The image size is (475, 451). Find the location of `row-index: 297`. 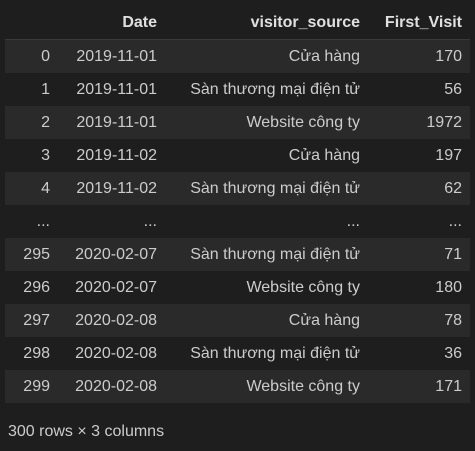

row-index: 297 is located at coordinates (36, 320).